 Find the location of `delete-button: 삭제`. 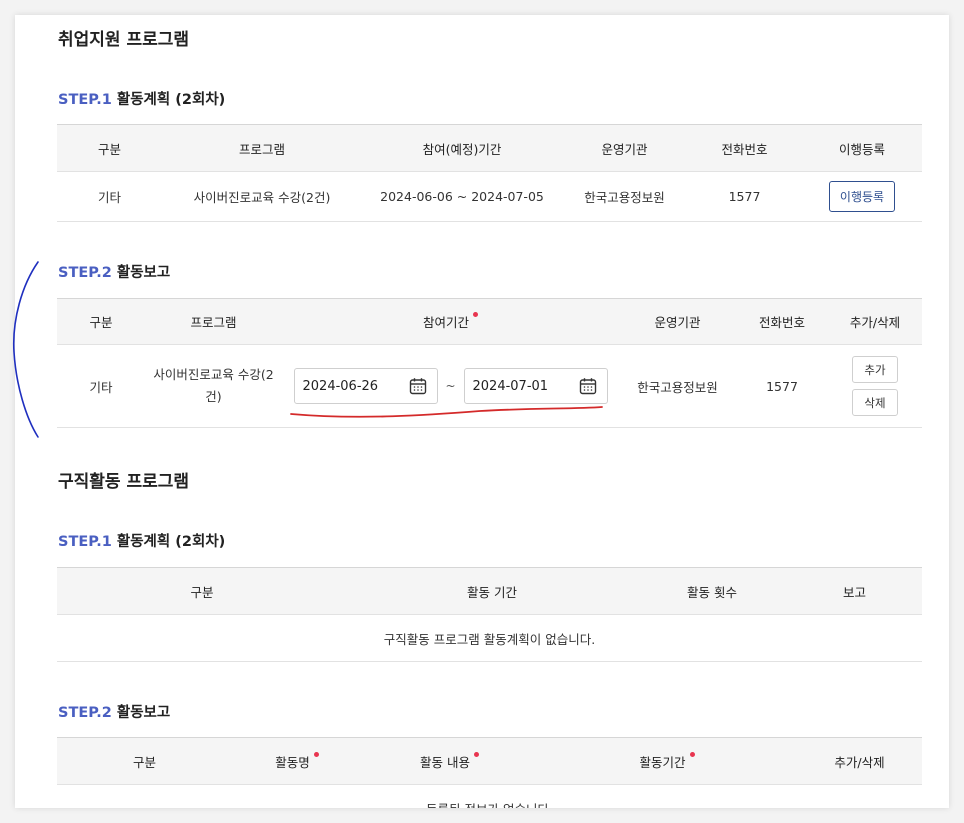

delete-button: 삭제 is located at coordinates (875, 402).